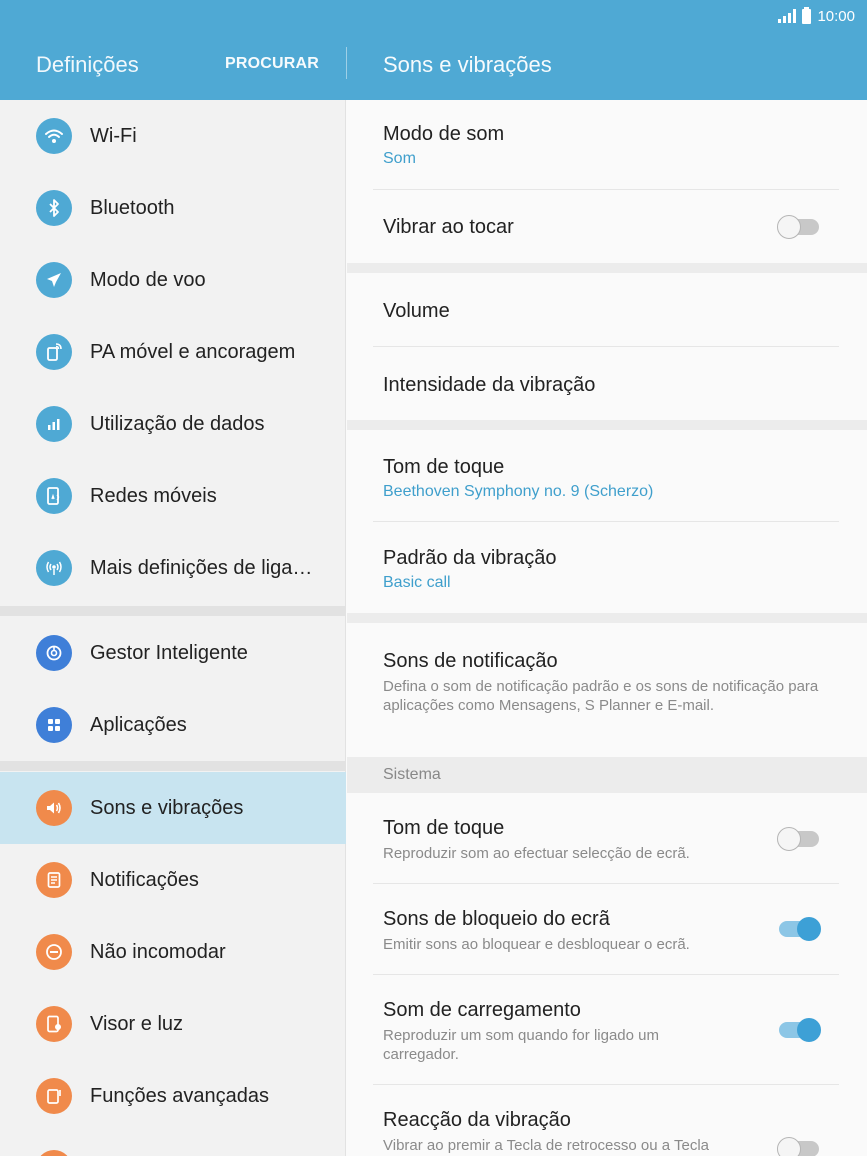 Image resolution: width=867 pixels, height=1156 pixels. I want to click on ringtone-value: Beethoven Symphony no. 9 (Scherzo), so click(518, 491).